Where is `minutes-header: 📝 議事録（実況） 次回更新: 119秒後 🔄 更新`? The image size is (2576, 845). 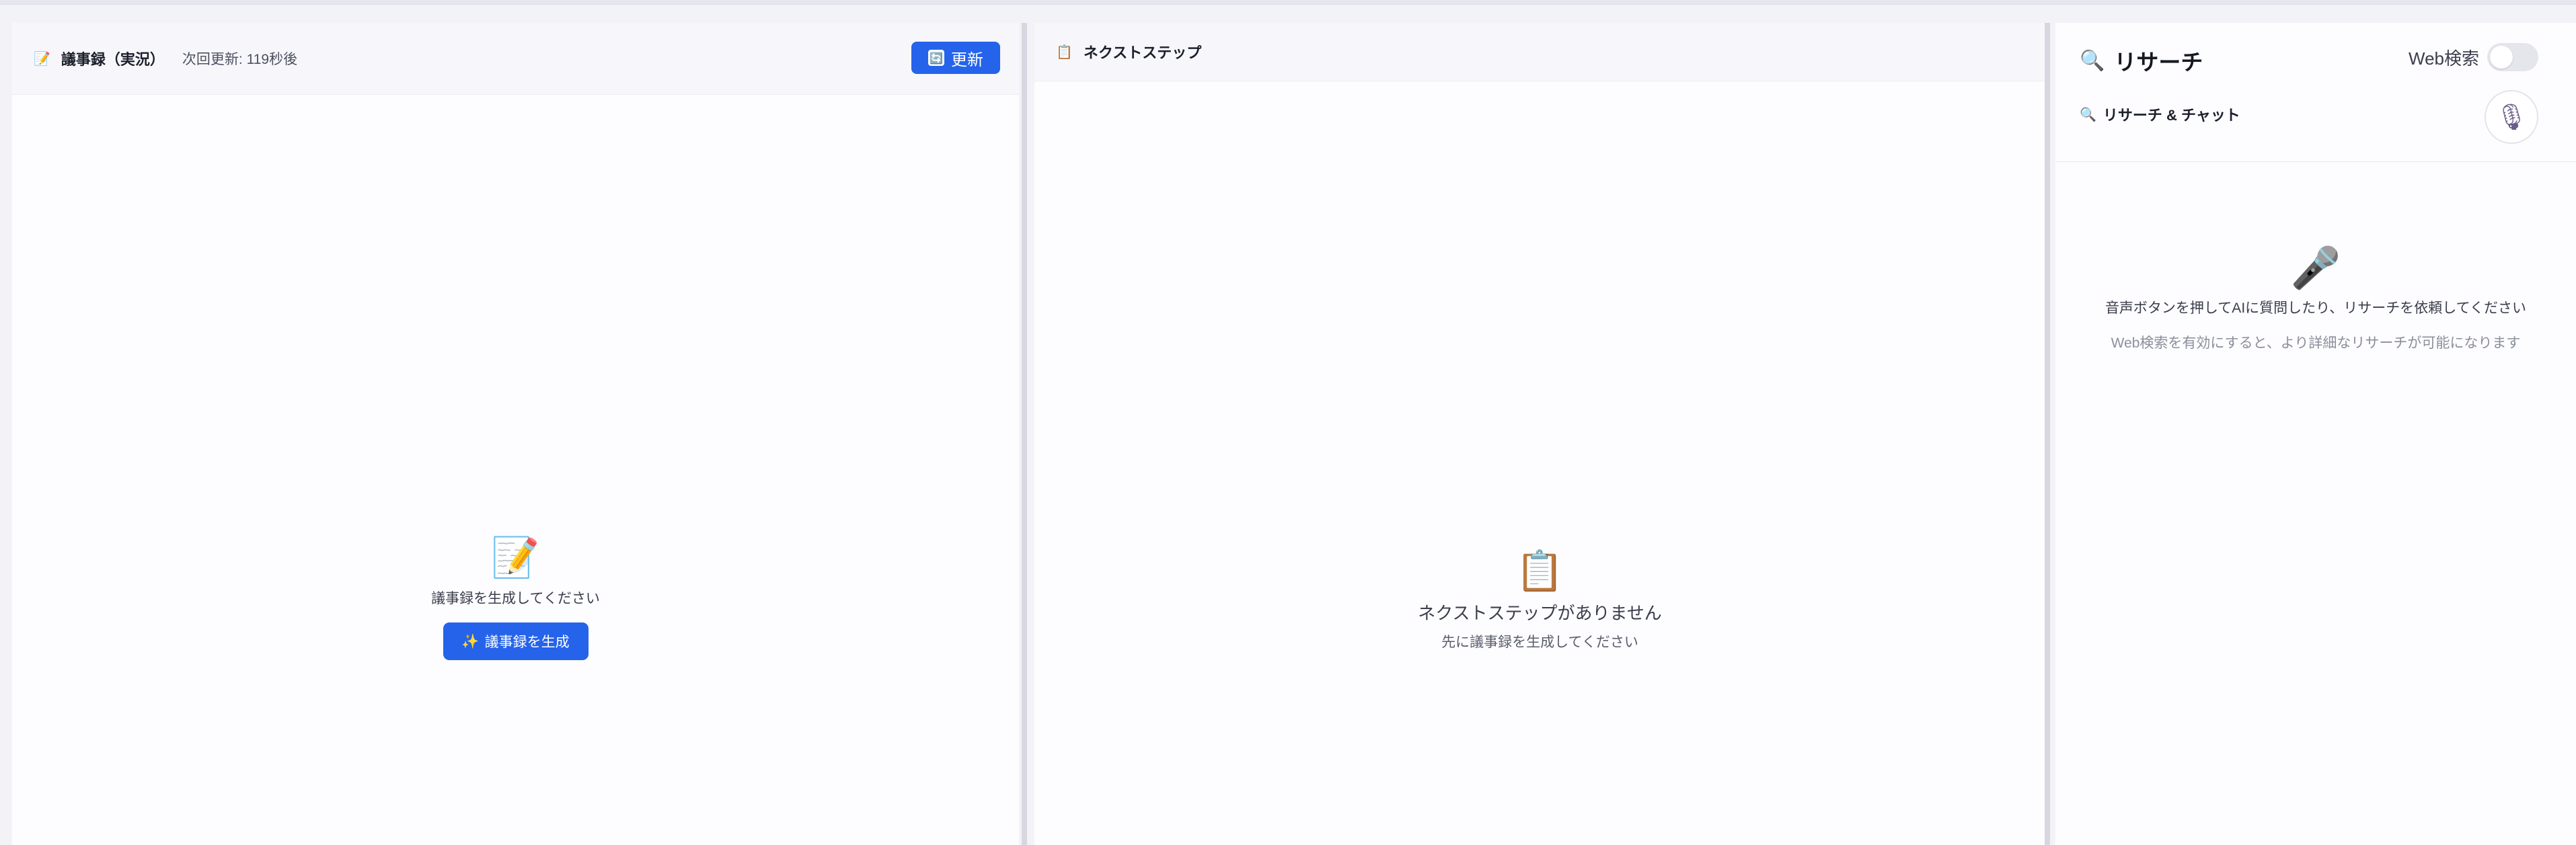
minutes-header: 📝 議事録（実況） 次回更新: 119秒後 🔄 更新 is located at coordinates (515, 59).